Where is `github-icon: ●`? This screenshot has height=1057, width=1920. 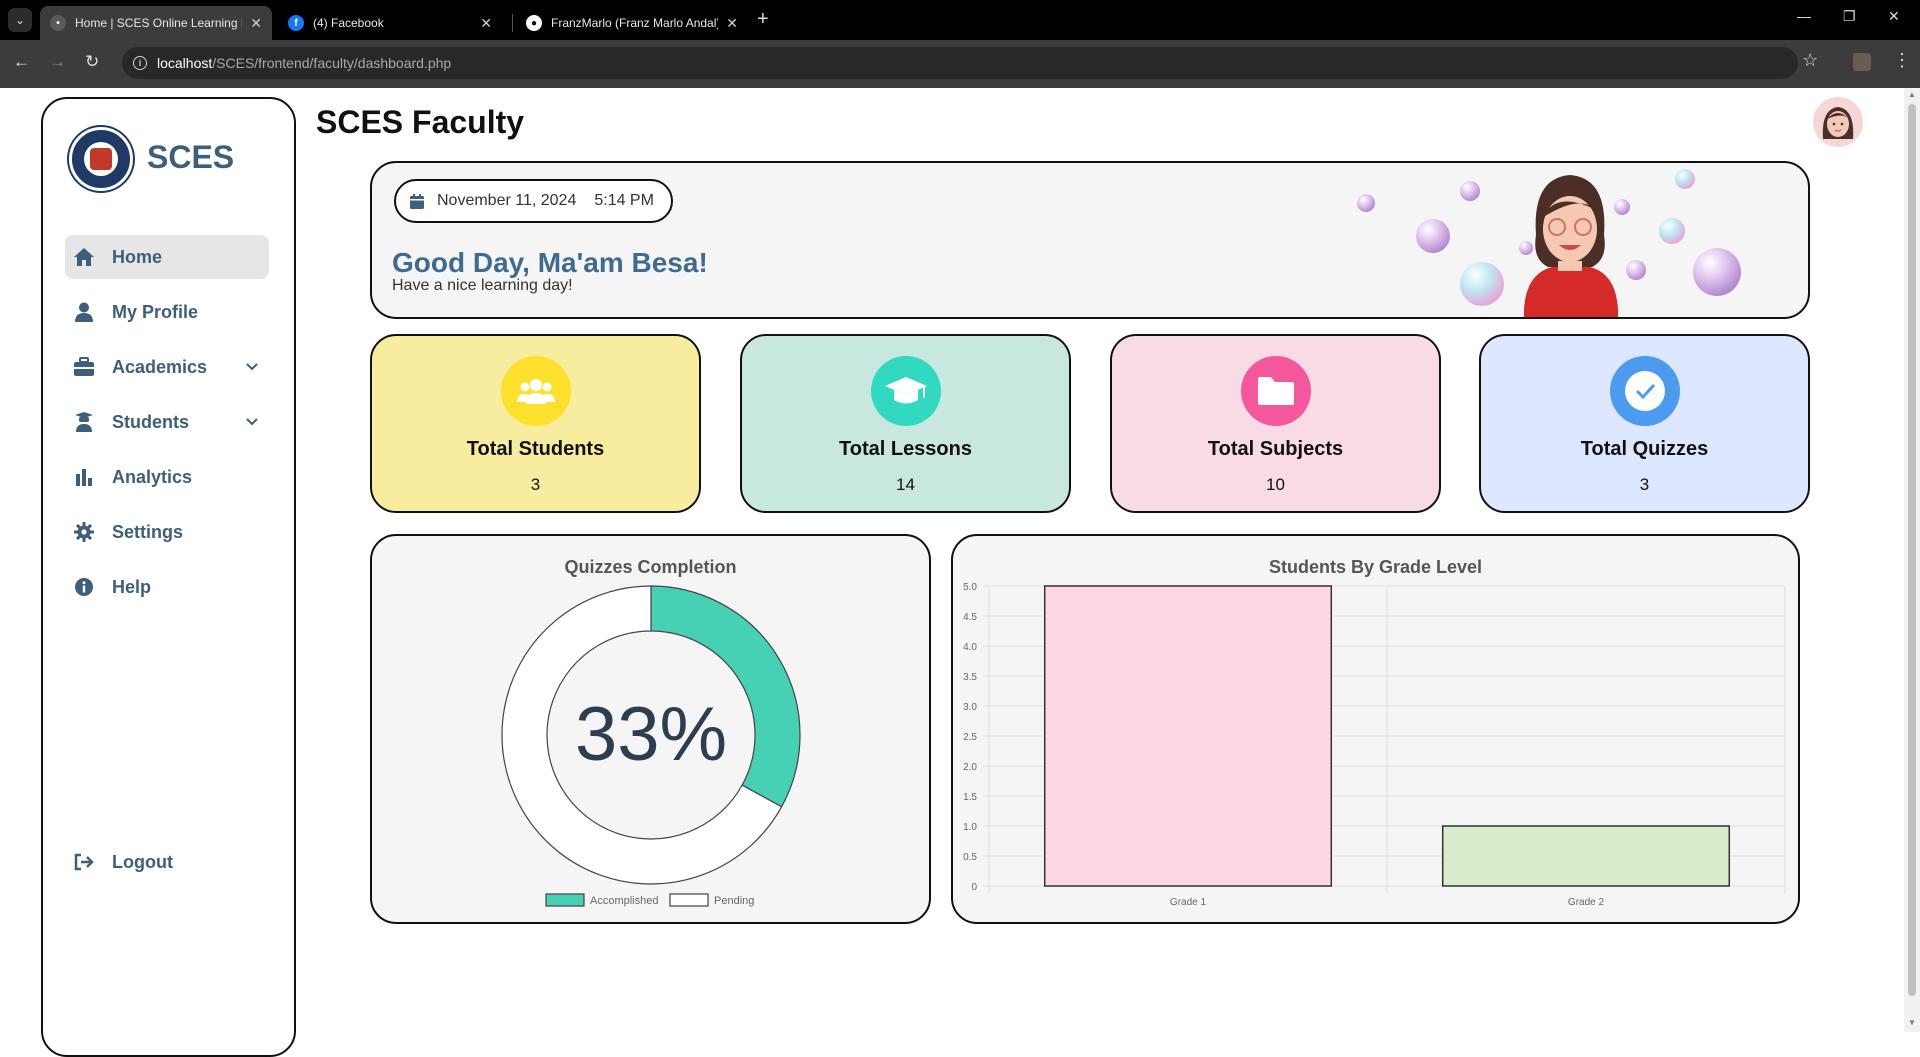
github-icon: ● is located at coordinates (534, 23).